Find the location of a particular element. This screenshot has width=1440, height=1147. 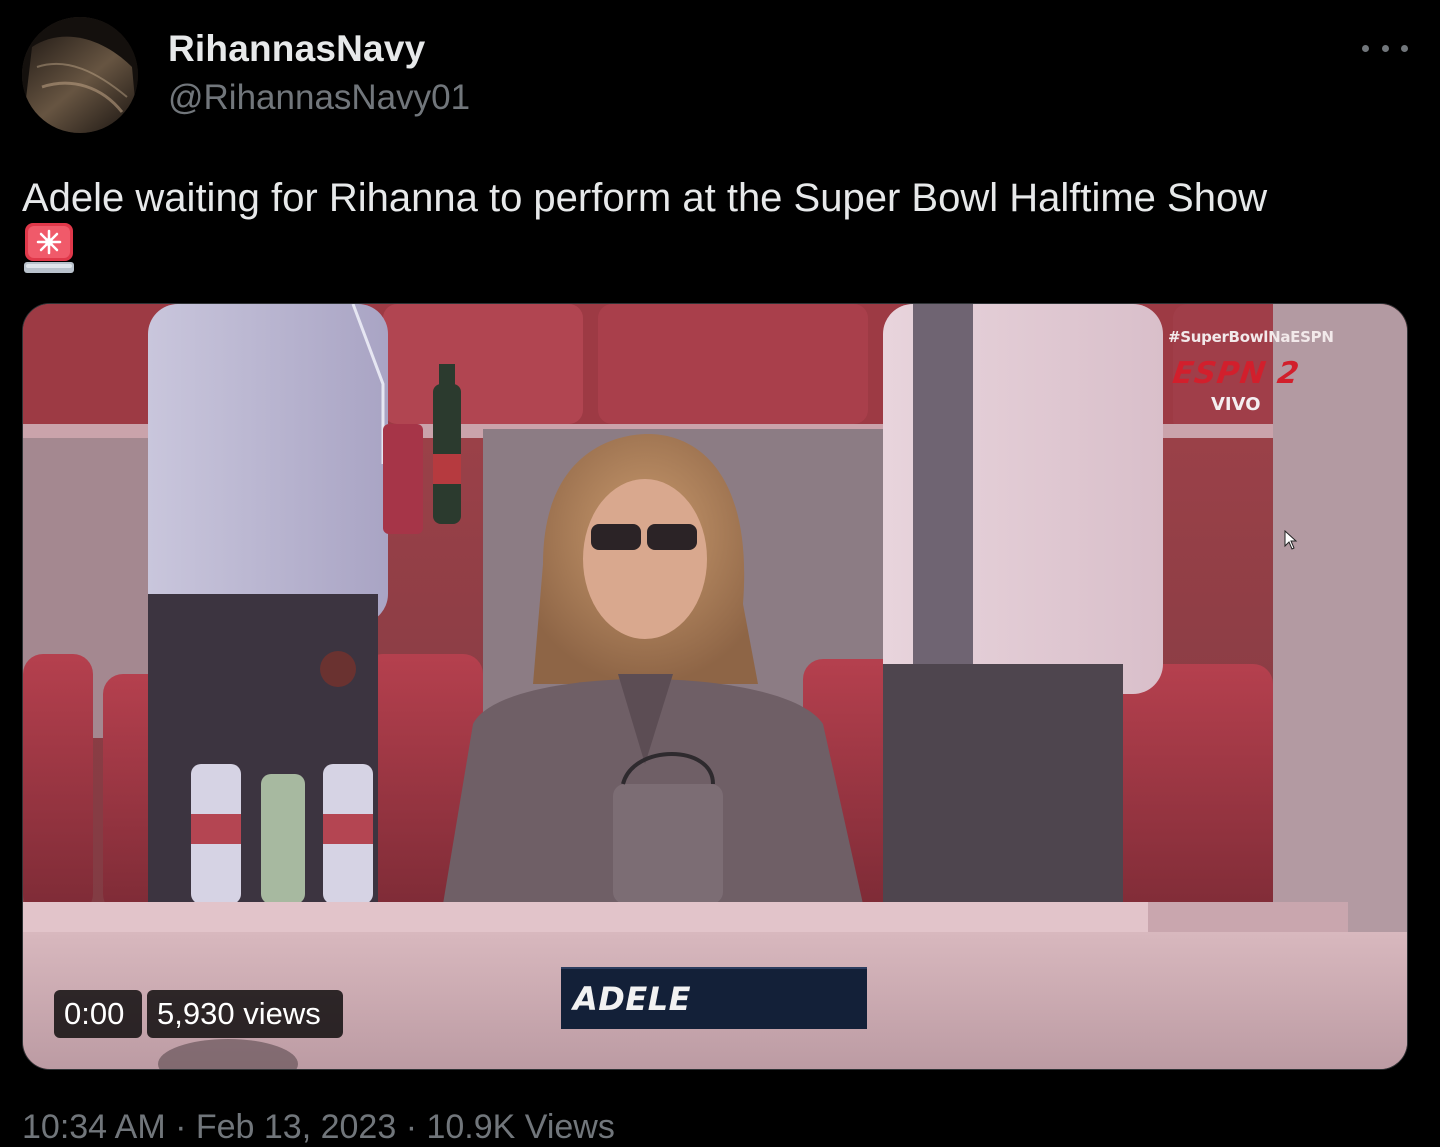

tweet-meta: 10:34 AM · Feb 13, 2023 · 10.9K Views is located at coordinates (318, 1127).